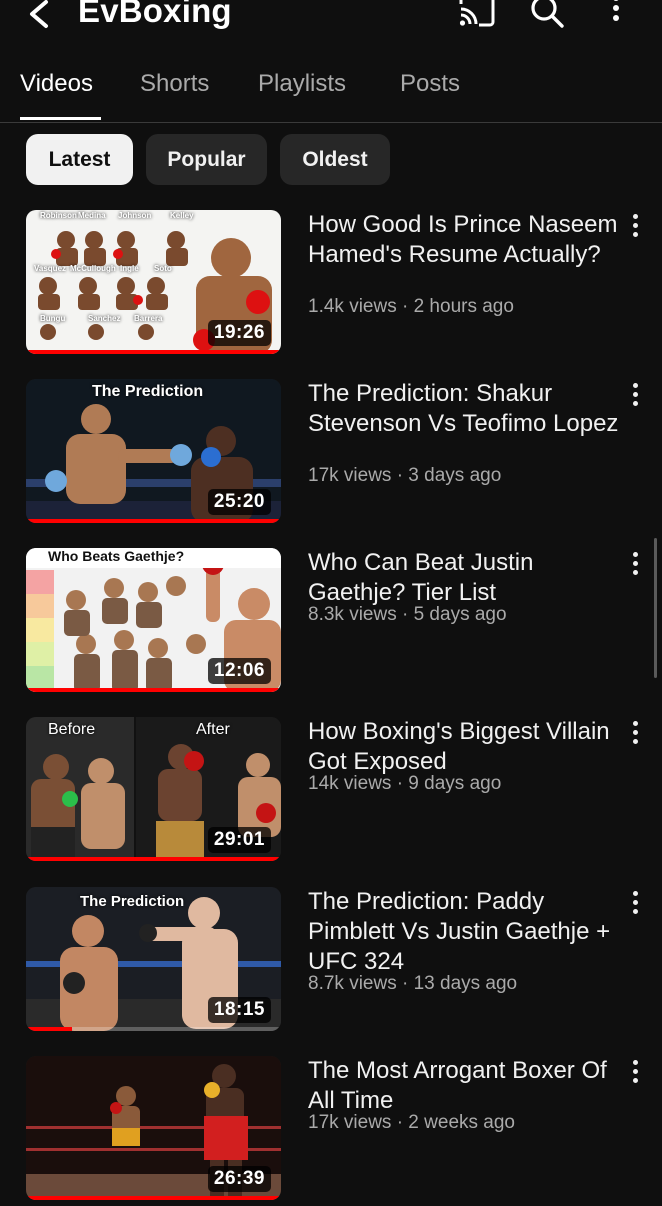  I want to click on thumbnail-label: Johnson, so click(135, 215).